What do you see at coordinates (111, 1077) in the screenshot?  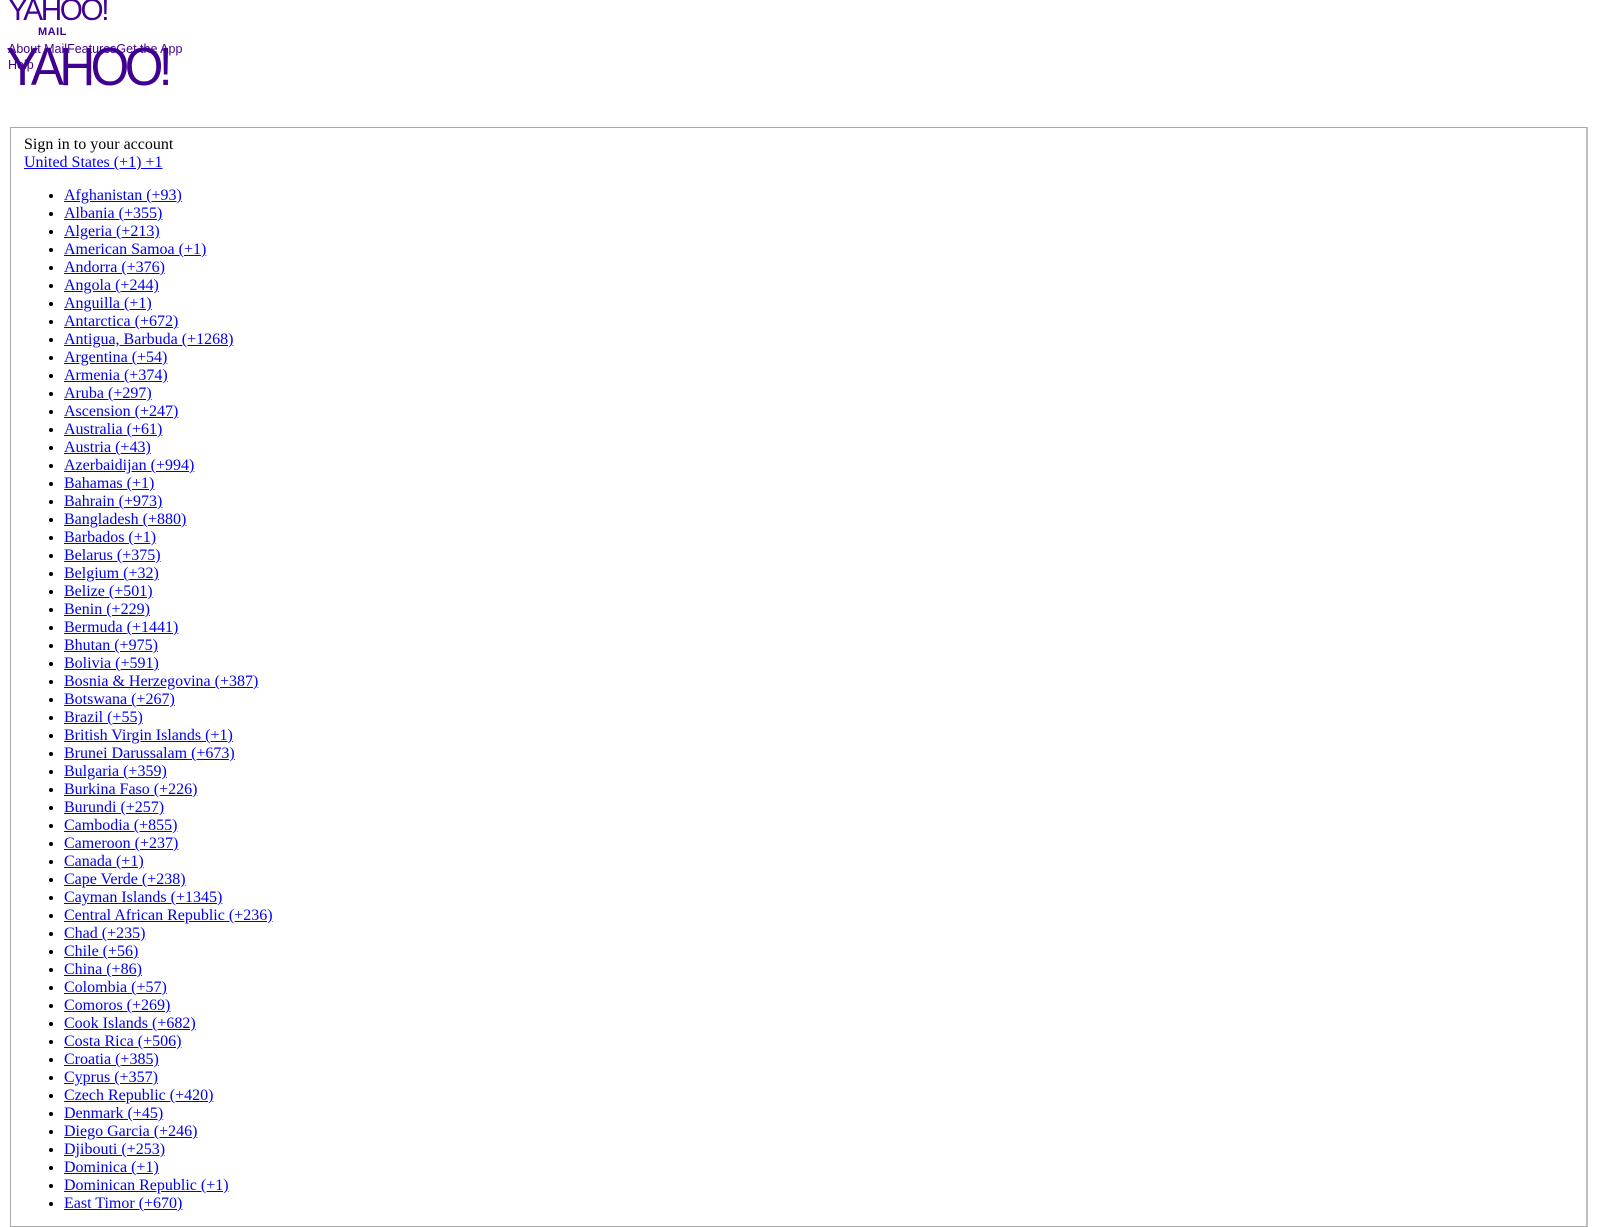 I see `country-option-link: Cyprus (+357)` at bounding box center [111, 1077].